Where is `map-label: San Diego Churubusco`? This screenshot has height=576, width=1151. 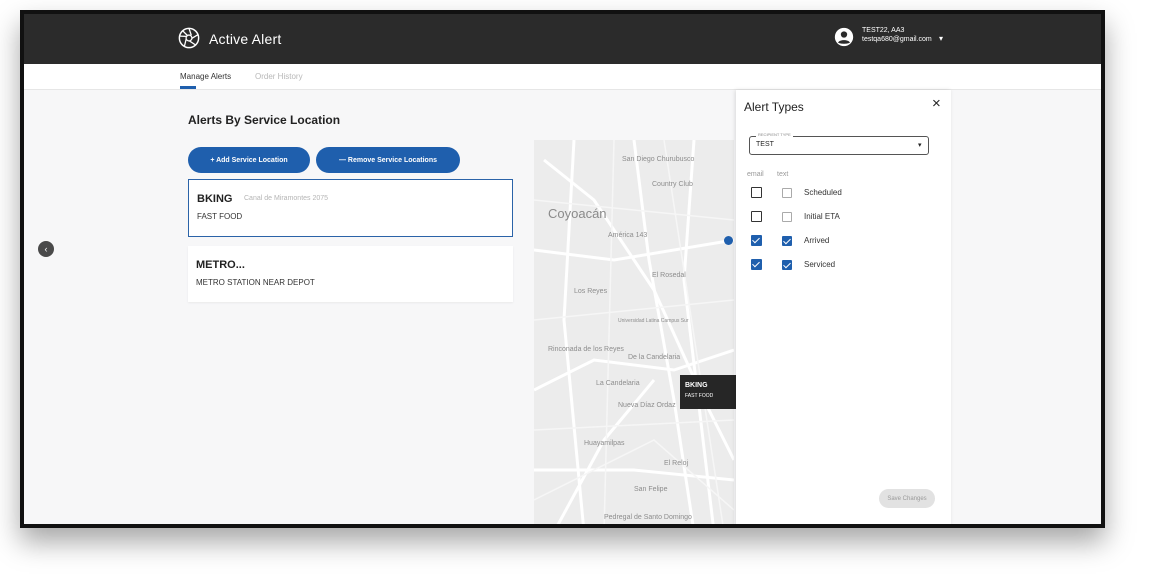
map-label: San Diego Churubusco is located at coordinates (658, 159).